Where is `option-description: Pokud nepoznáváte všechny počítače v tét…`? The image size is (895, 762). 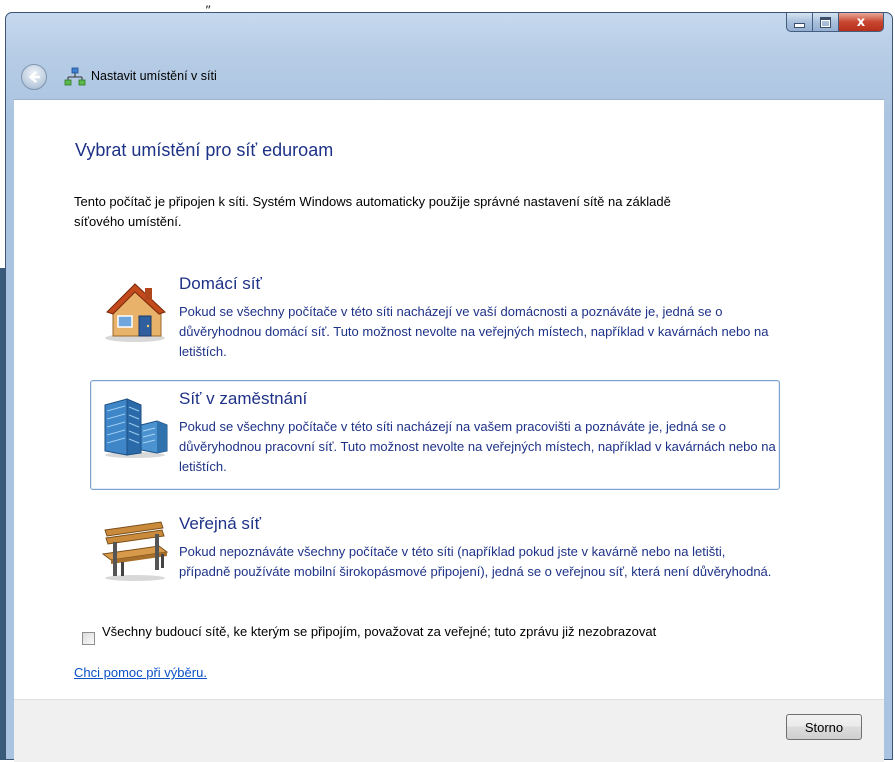
option-description: Pokud nepoznáváte všechny počítače v tét… is located at coordinates (475, 561).